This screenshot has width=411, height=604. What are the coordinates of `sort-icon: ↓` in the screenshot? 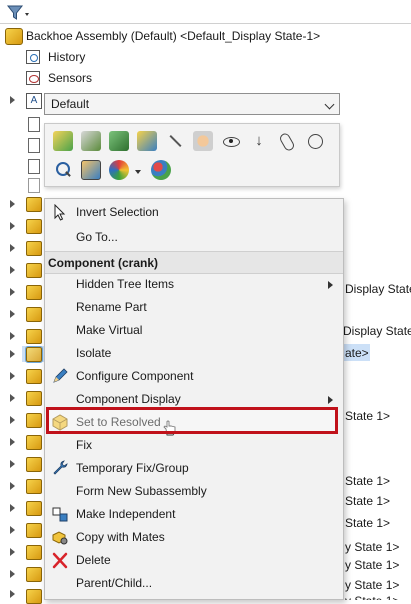 It's located at (259, 141).